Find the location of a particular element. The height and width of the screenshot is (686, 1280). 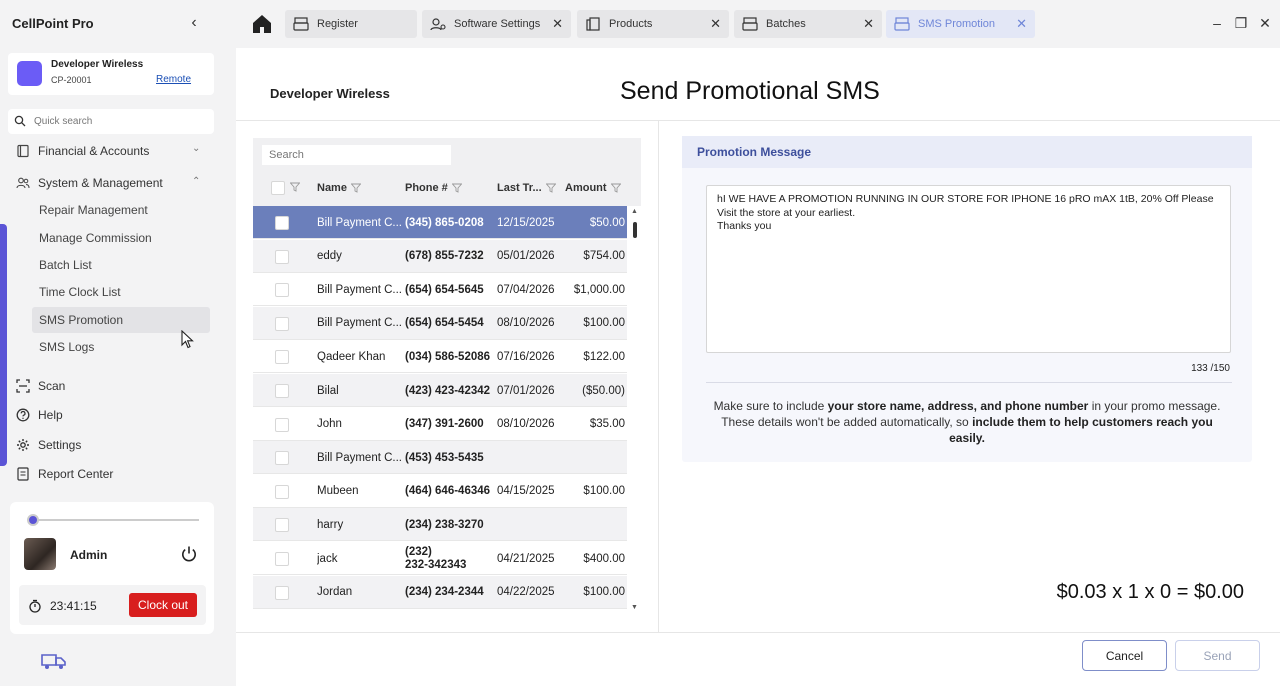

nav-scan: Scan is located at coordinates (40, 386).